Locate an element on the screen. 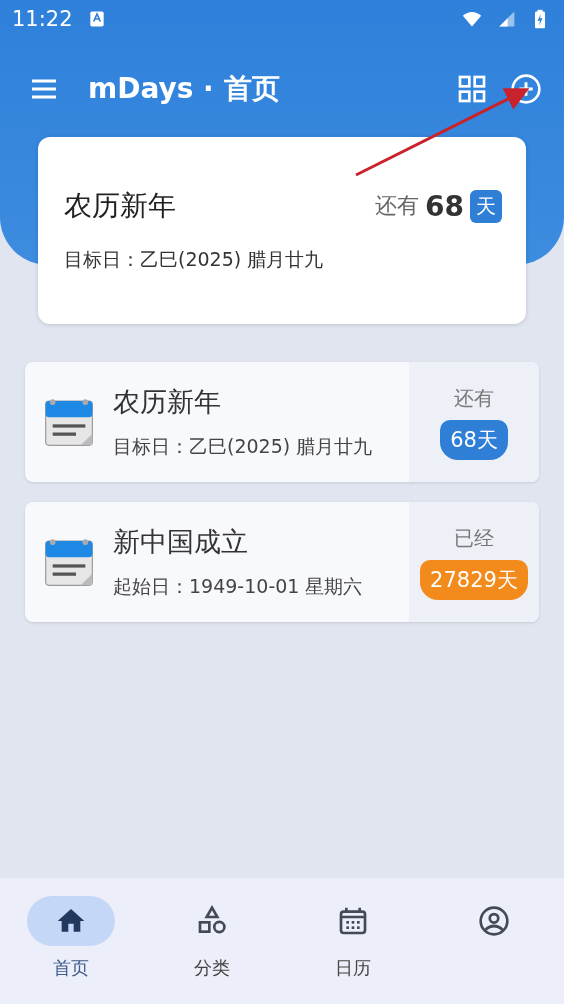 The width and height of the screenshot is (564, 1004). days-unit-badge: 天 is located at coordinates (486, 206).